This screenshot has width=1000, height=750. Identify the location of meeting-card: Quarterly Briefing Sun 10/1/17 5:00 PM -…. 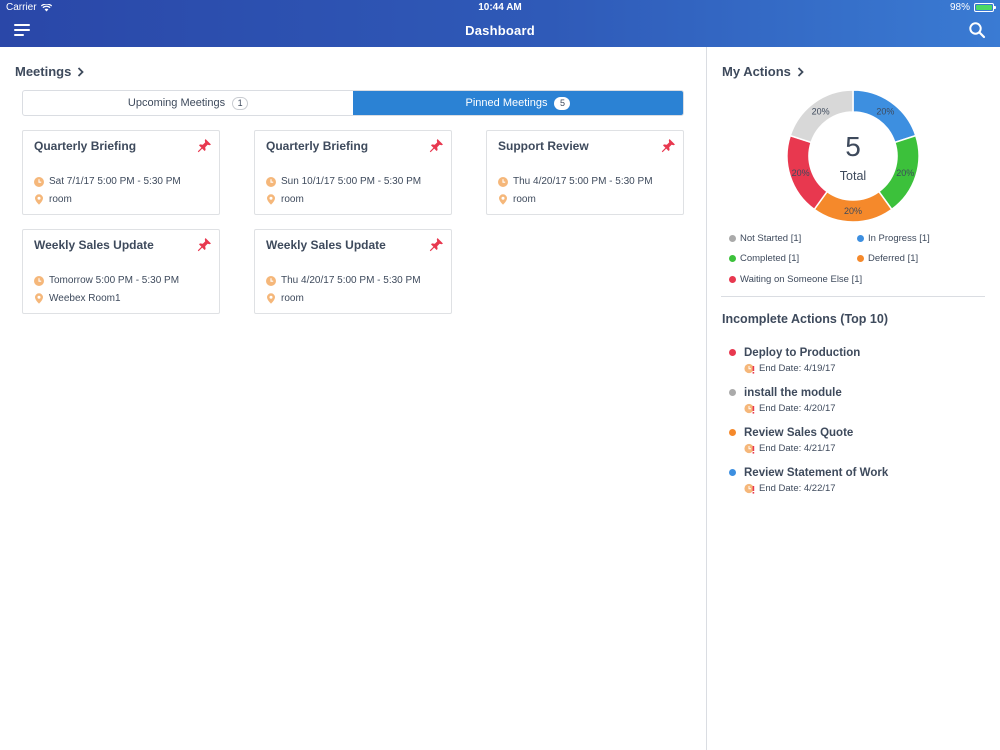
(353, 172).